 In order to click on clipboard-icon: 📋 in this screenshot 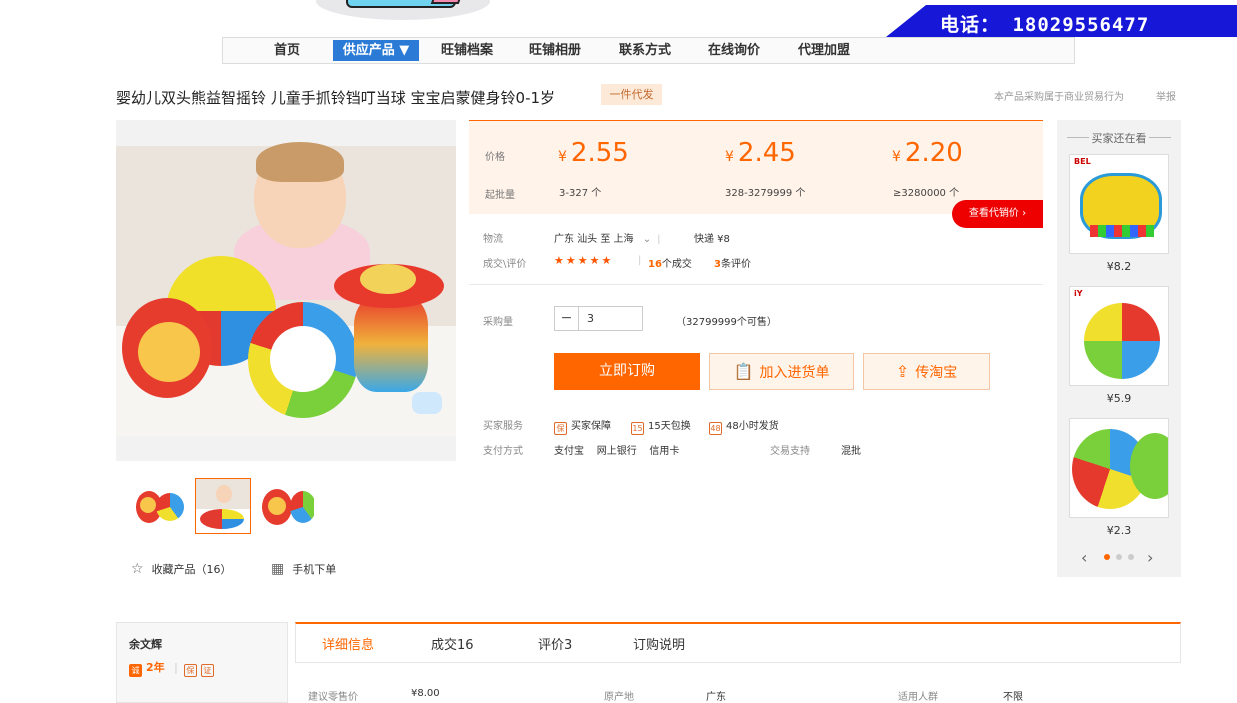, I will do `click(743, 371)`.